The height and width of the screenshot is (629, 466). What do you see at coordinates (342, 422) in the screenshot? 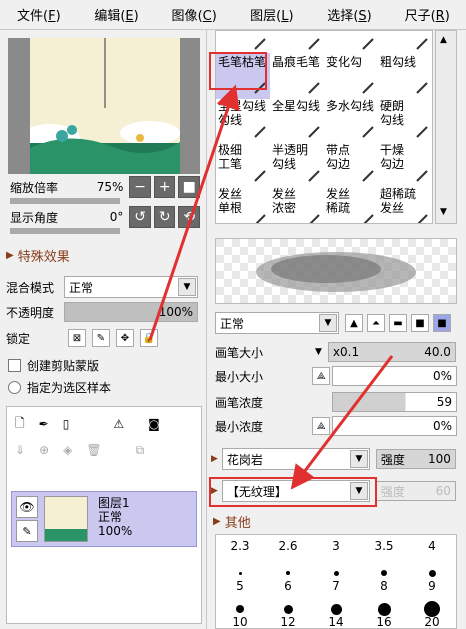
I see `arrow-to-texture` at bounding box center [342, 422].